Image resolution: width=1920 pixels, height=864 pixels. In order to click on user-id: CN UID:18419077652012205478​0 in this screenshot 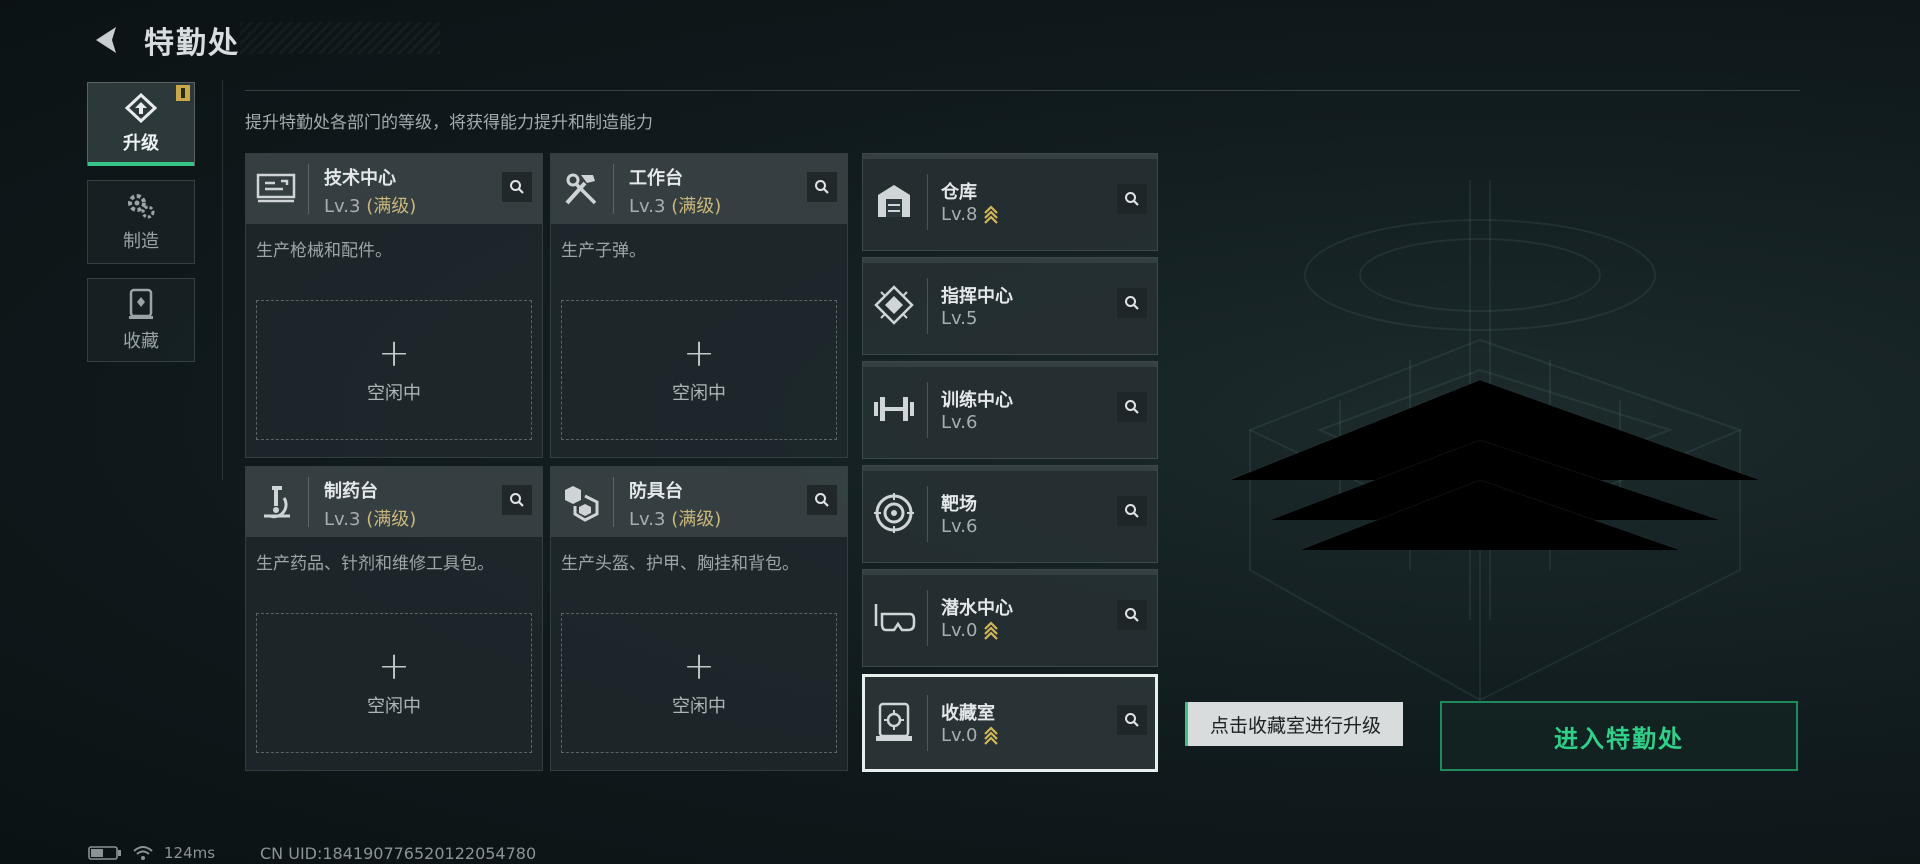, I will do `click(398, 853)`.